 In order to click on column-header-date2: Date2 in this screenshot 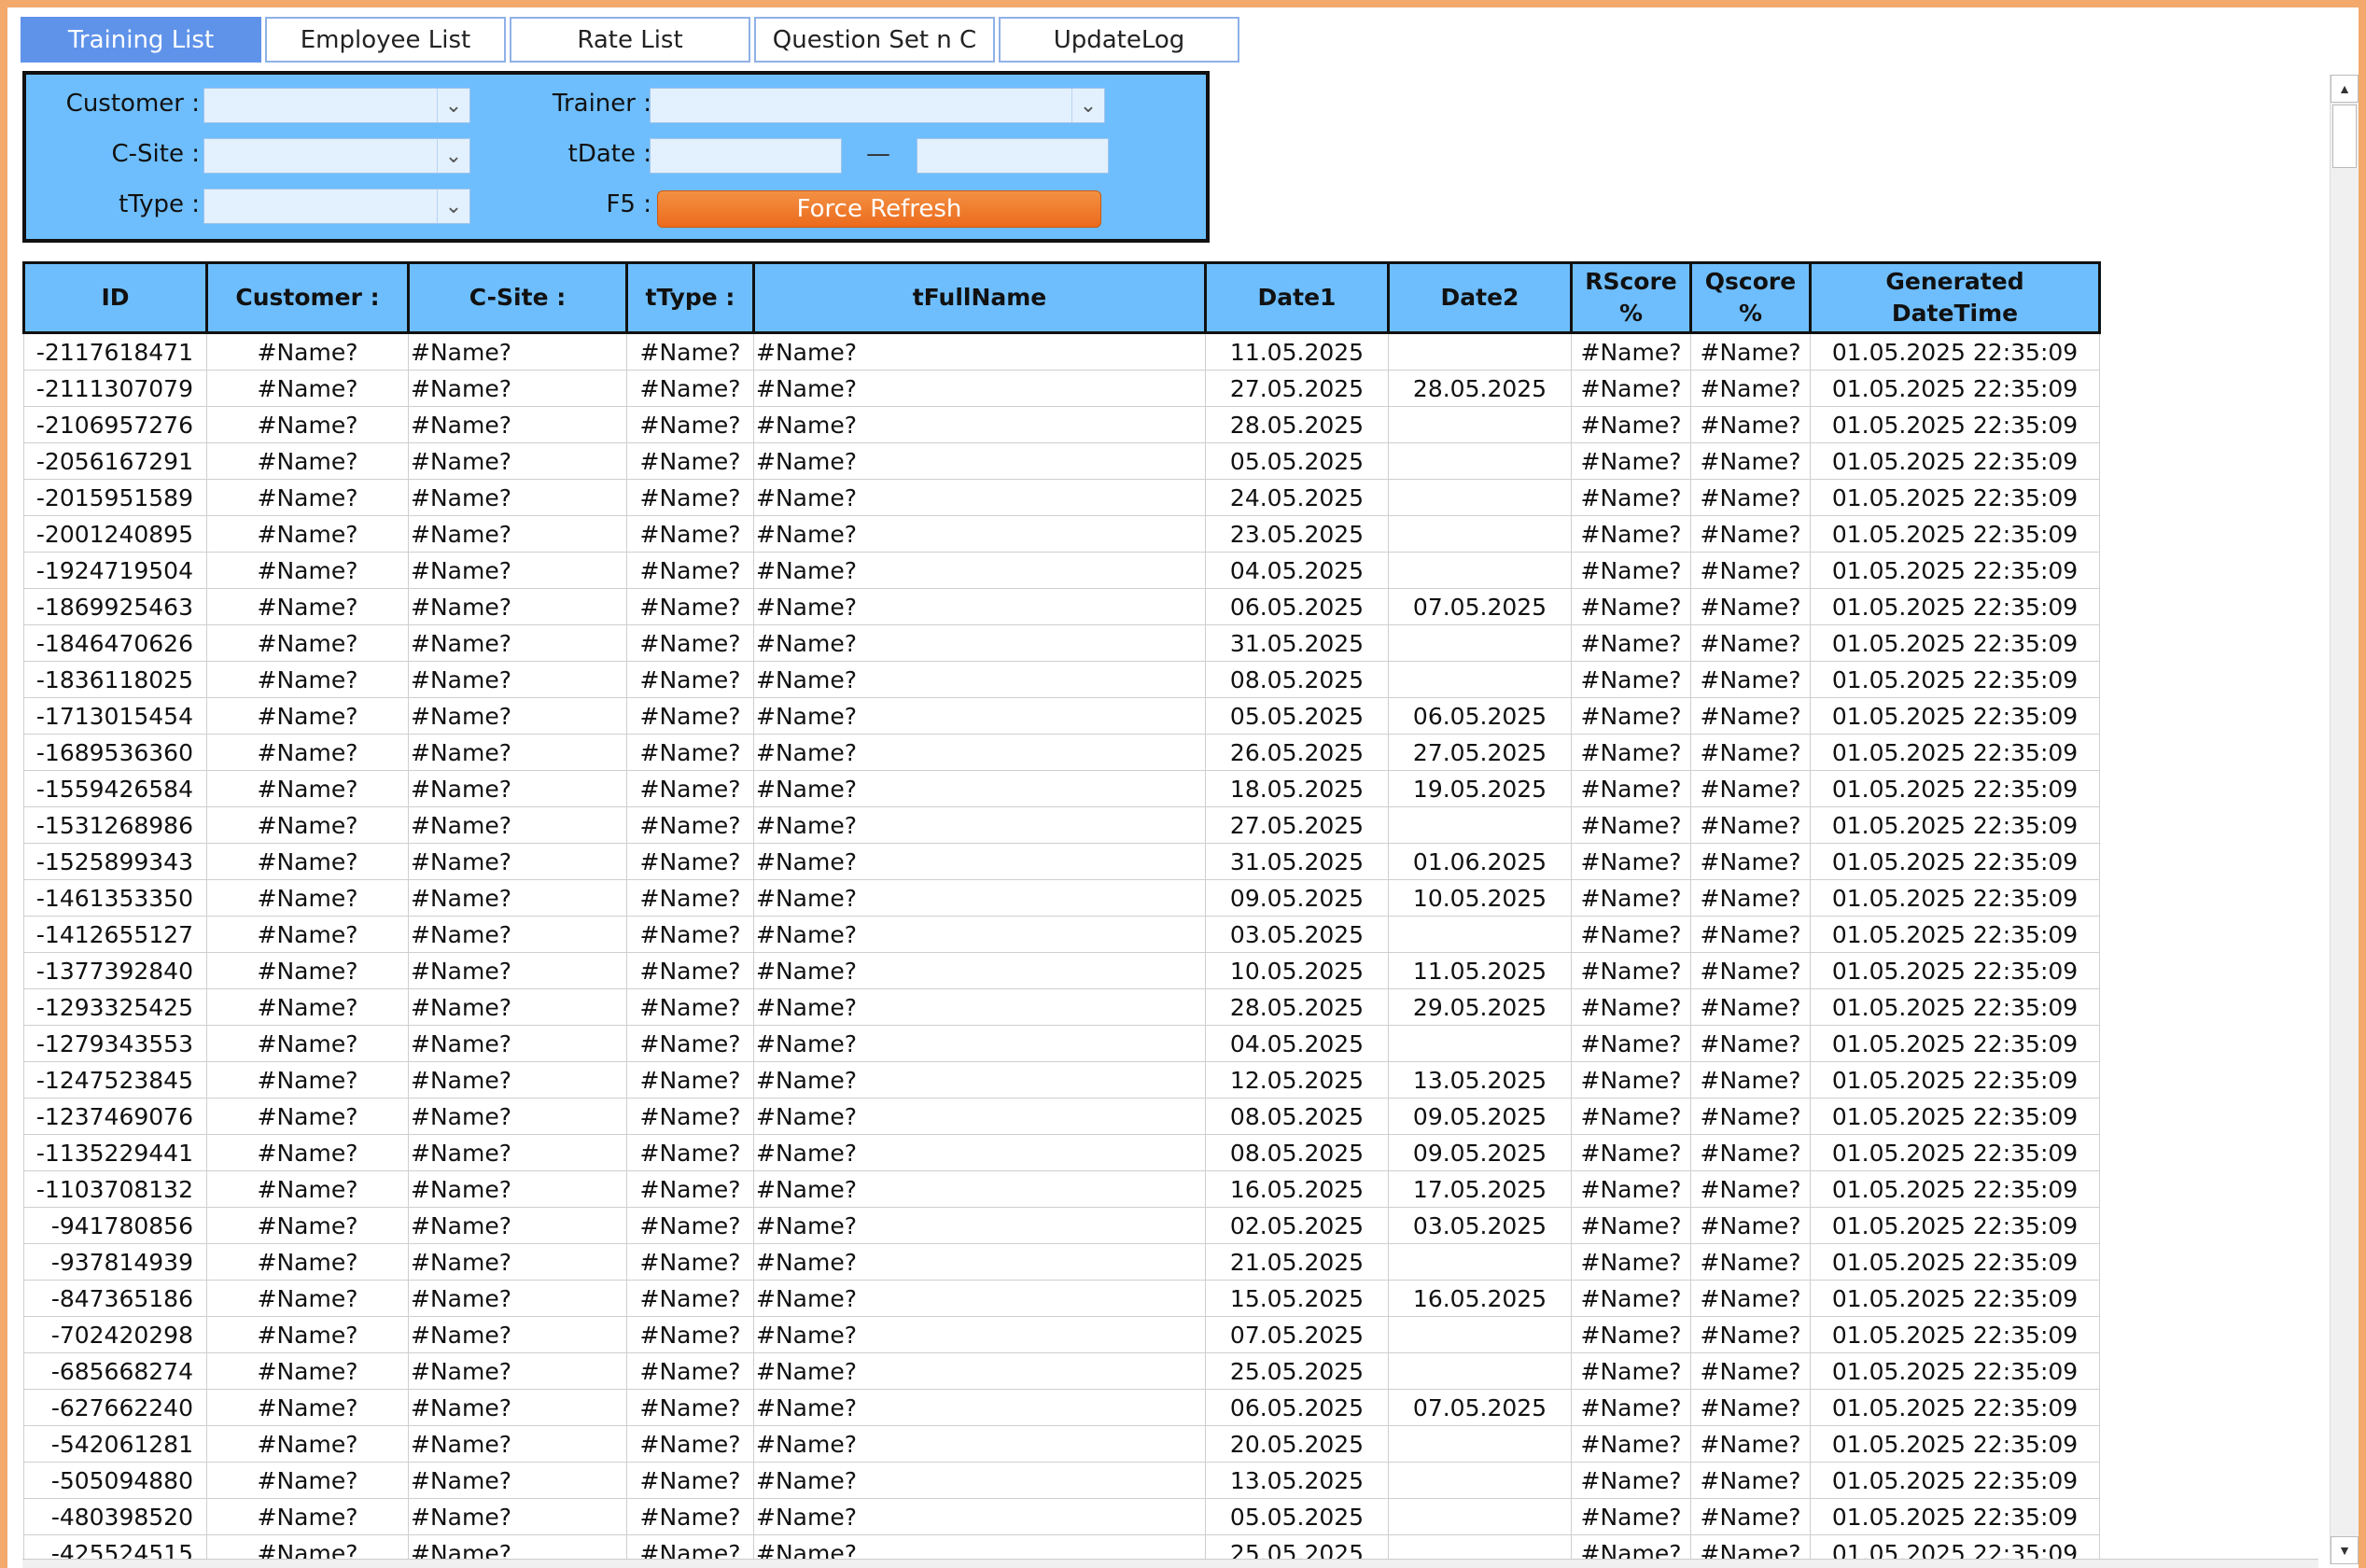, I will do `click(1480, 297)`.